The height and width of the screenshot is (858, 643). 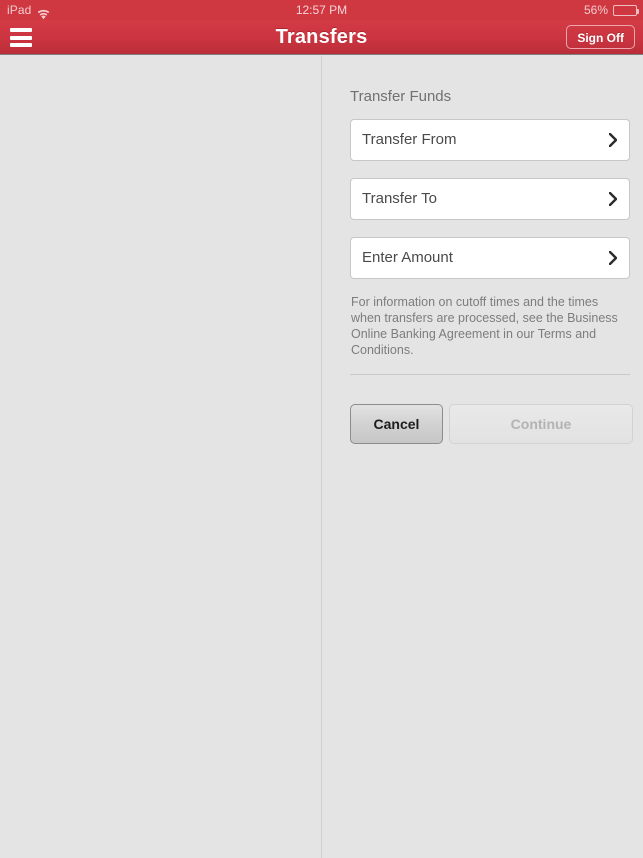 I want to click on status-bar-clock: 12:57 PM, so click(x=321, y=10).